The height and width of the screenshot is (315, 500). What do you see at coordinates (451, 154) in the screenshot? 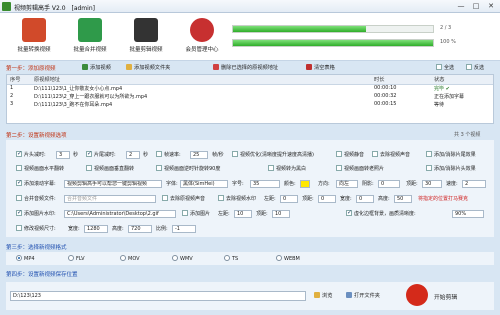
I see `outro-checkbox: 添加/消除片尾效果` at bounding box center [451, 154].